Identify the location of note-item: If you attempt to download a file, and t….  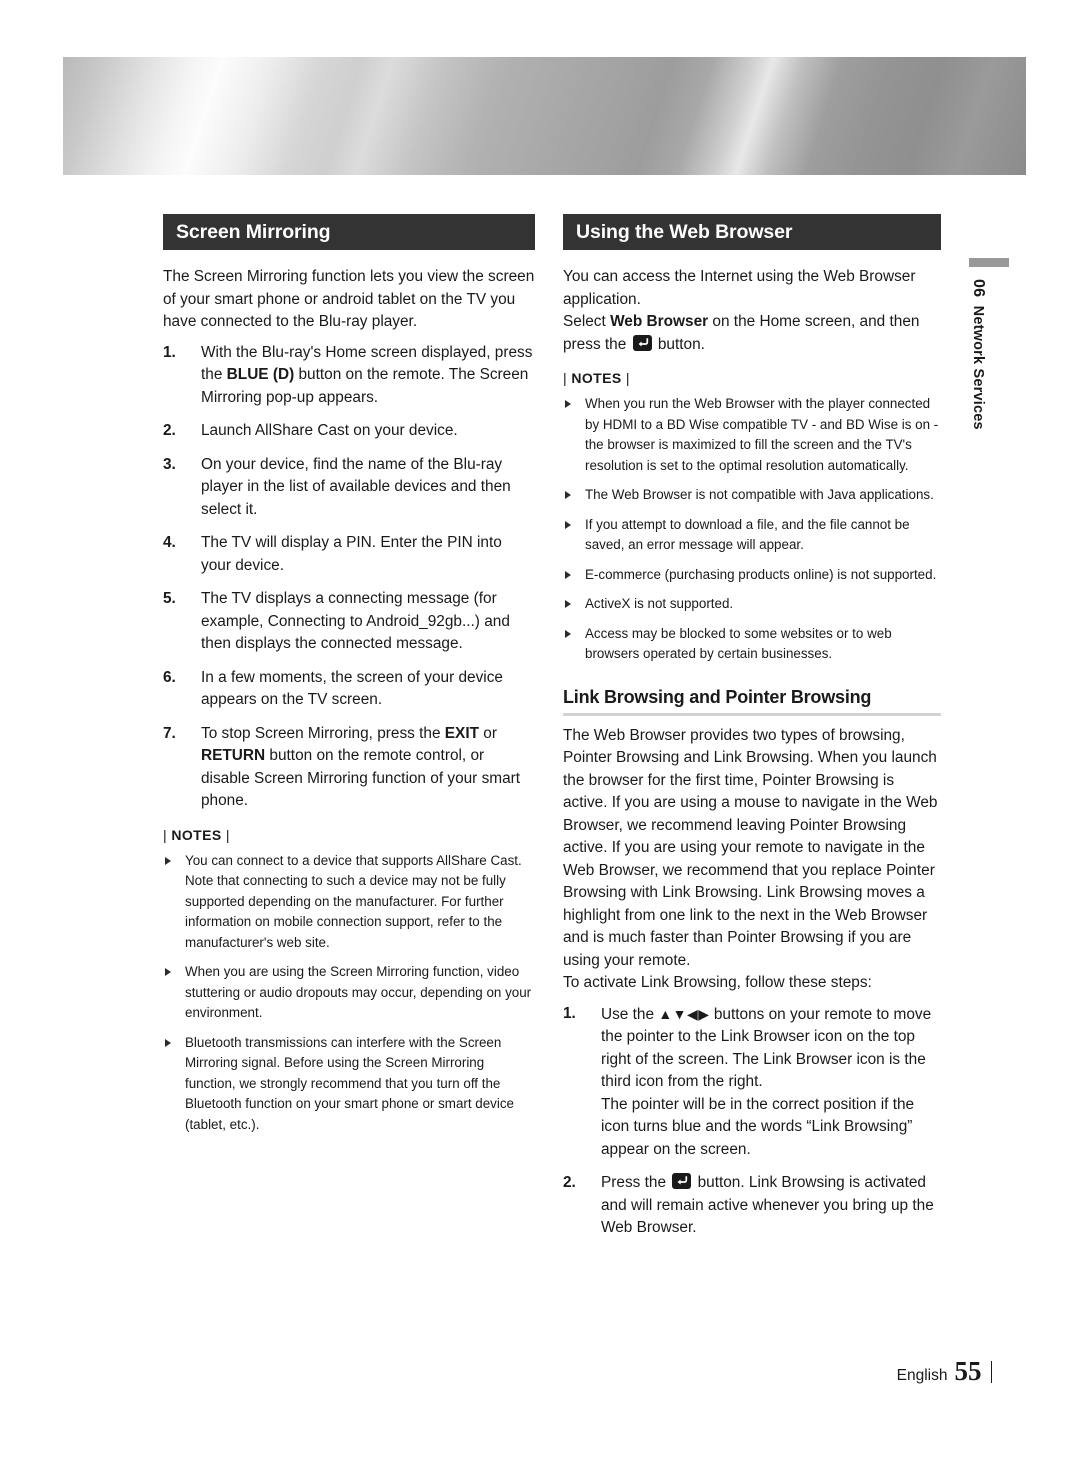
(752, 535).